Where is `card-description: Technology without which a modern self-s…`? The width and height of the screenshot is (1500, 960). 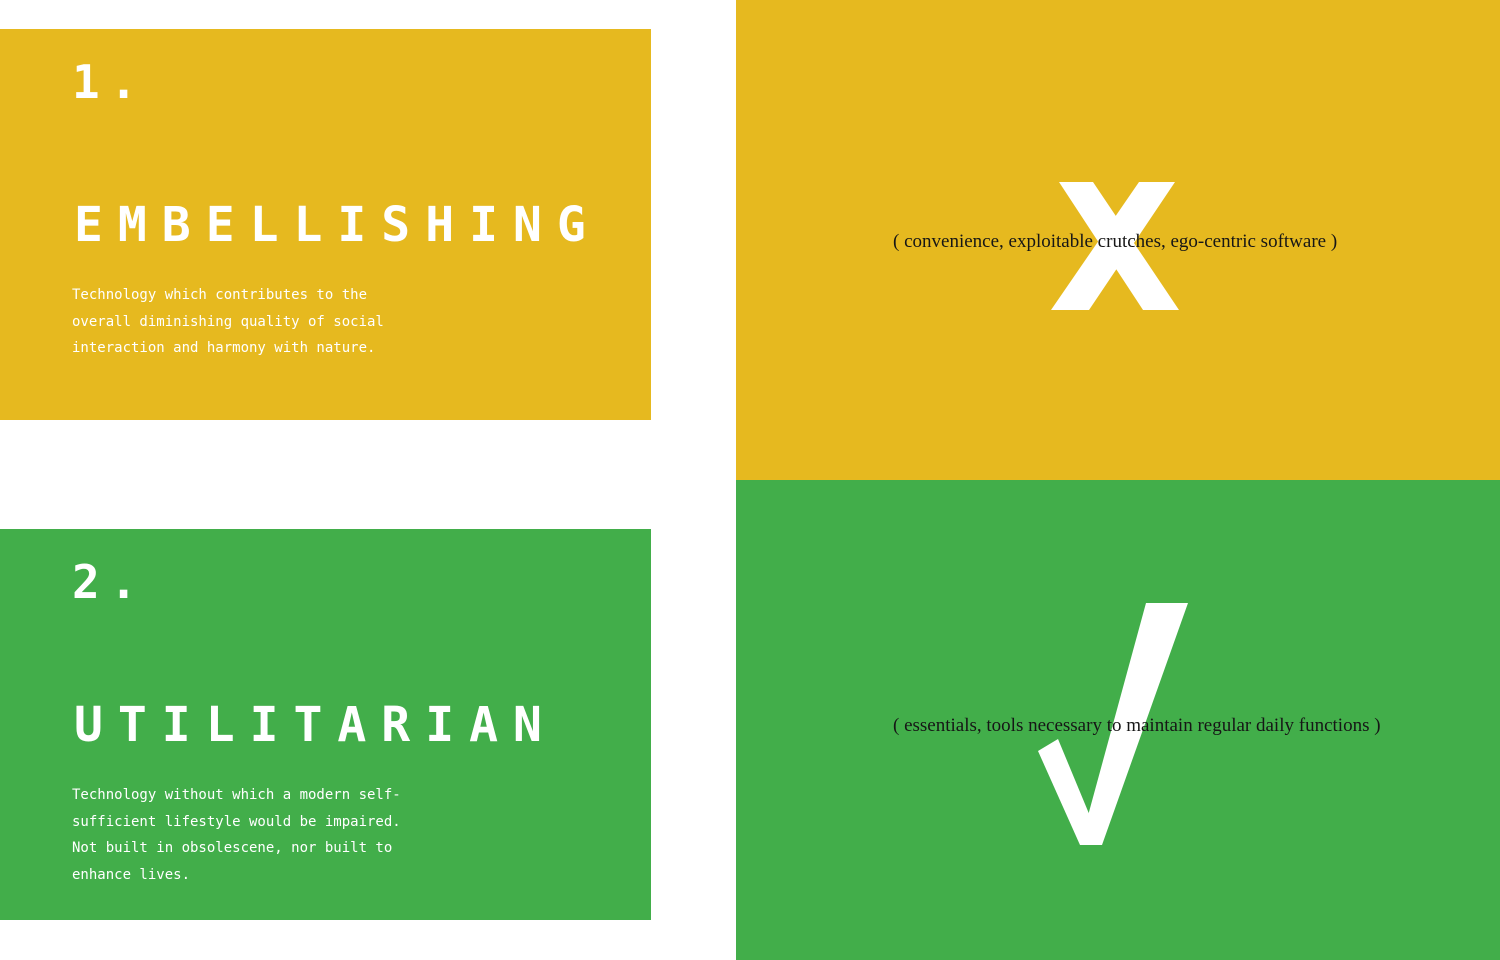
card-description: Technology without which a modern self-s… is located at coordinates (236, 835).